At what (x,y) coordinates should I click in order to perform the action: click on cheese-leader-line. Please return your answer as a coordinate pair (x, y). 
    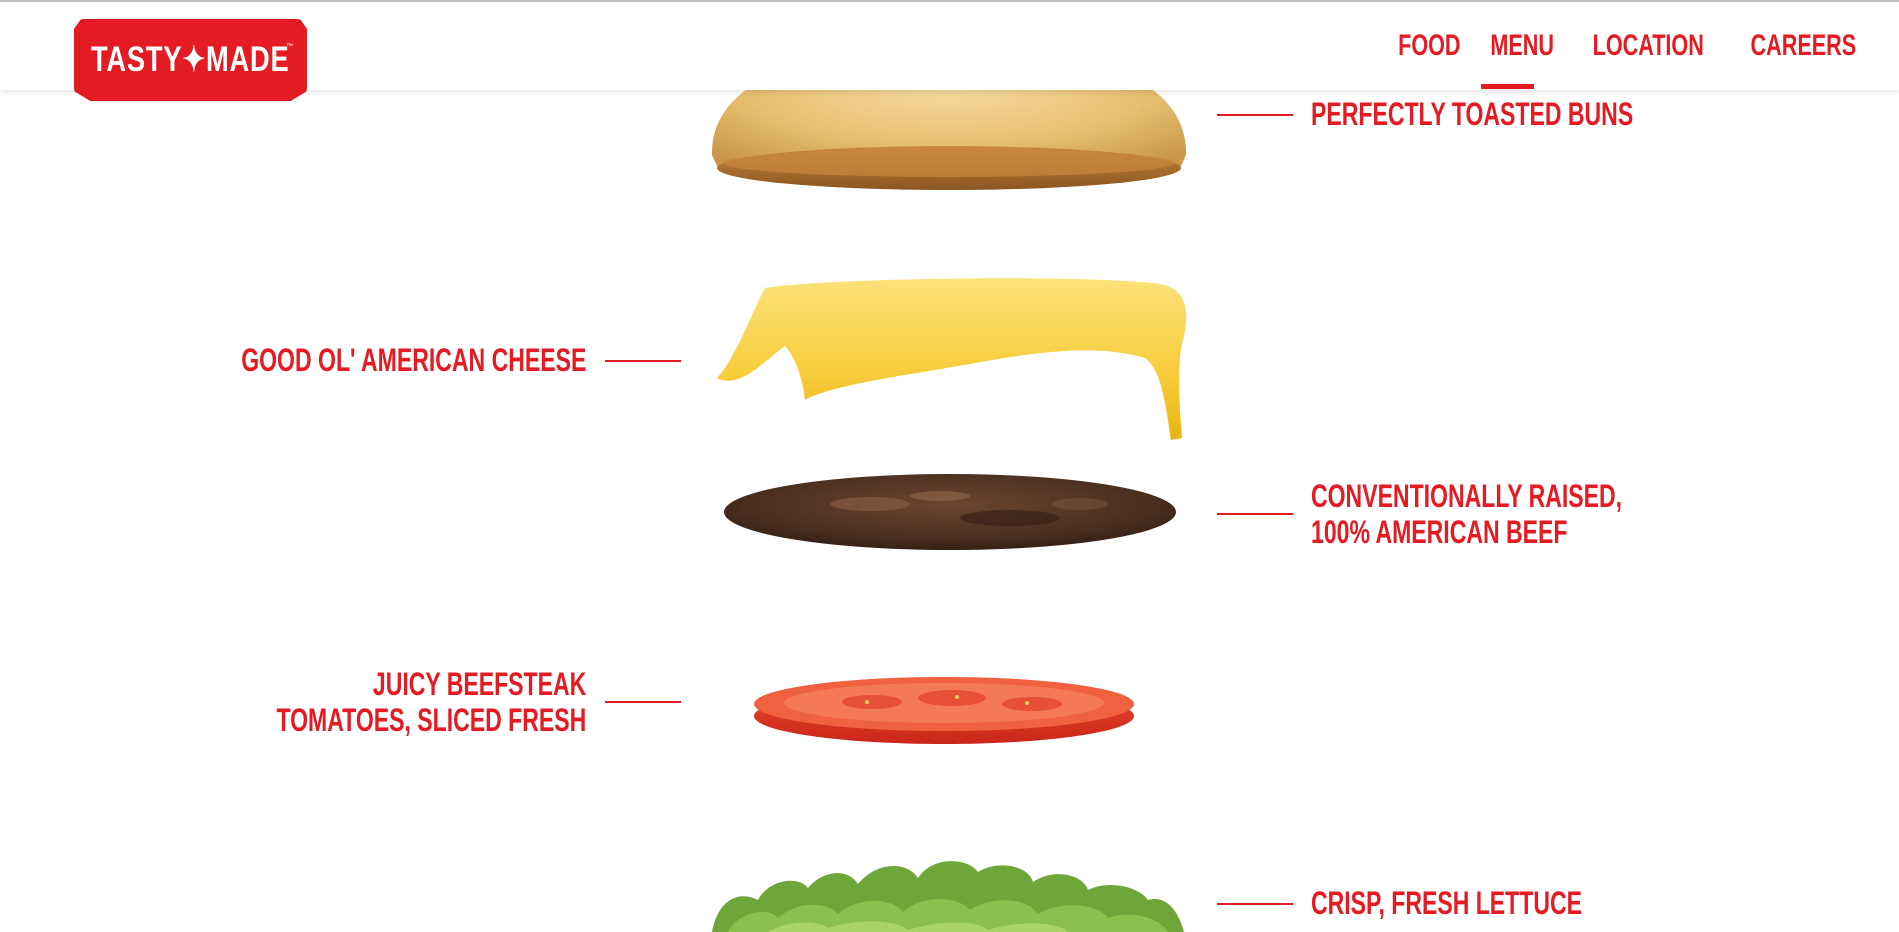
    Looking at the image, I should click on (643, 361).